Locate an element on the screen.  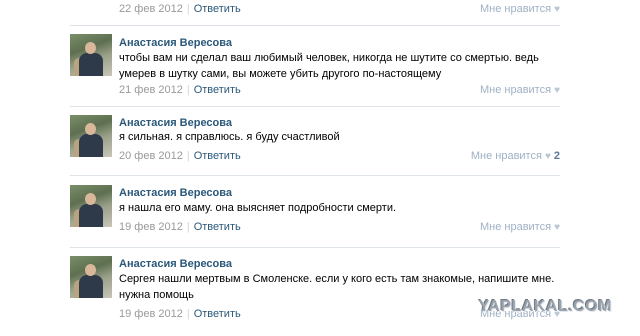
comment-meta: 20 фев 2012 | Ответить is located at coordinates (180, 156).